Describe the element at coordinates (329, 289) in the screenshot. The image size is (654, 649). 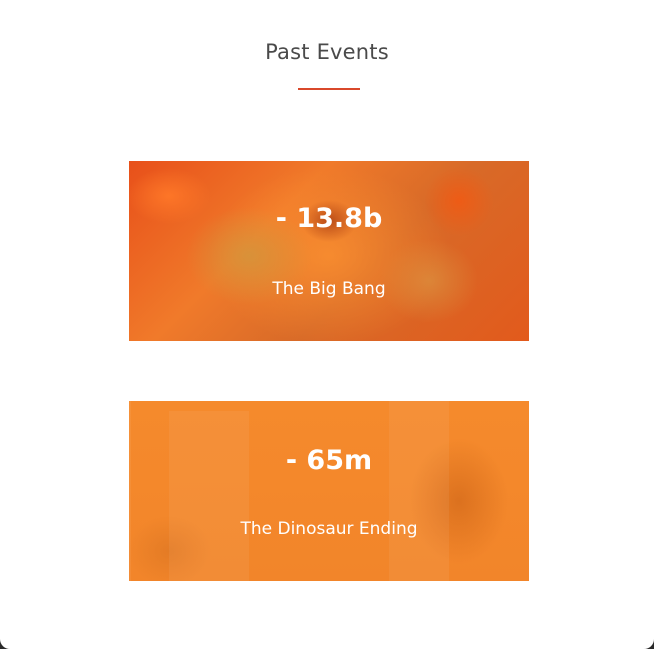
I see `event-label: The Big Bang` at that location.